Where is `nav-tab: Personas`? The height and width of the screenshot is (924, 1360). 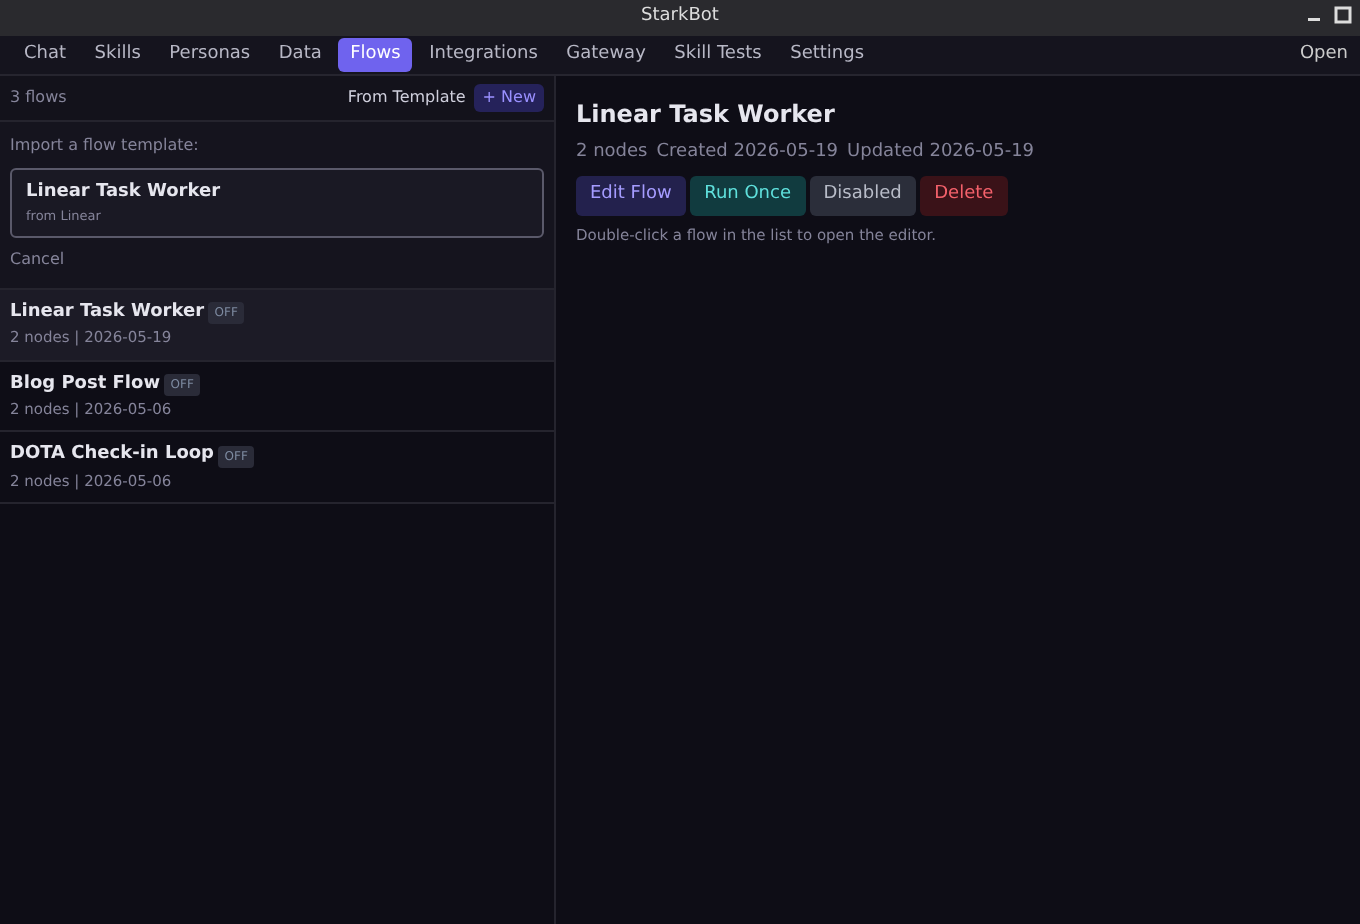 nav-tab: Personas is located at coordinates (210, 55).